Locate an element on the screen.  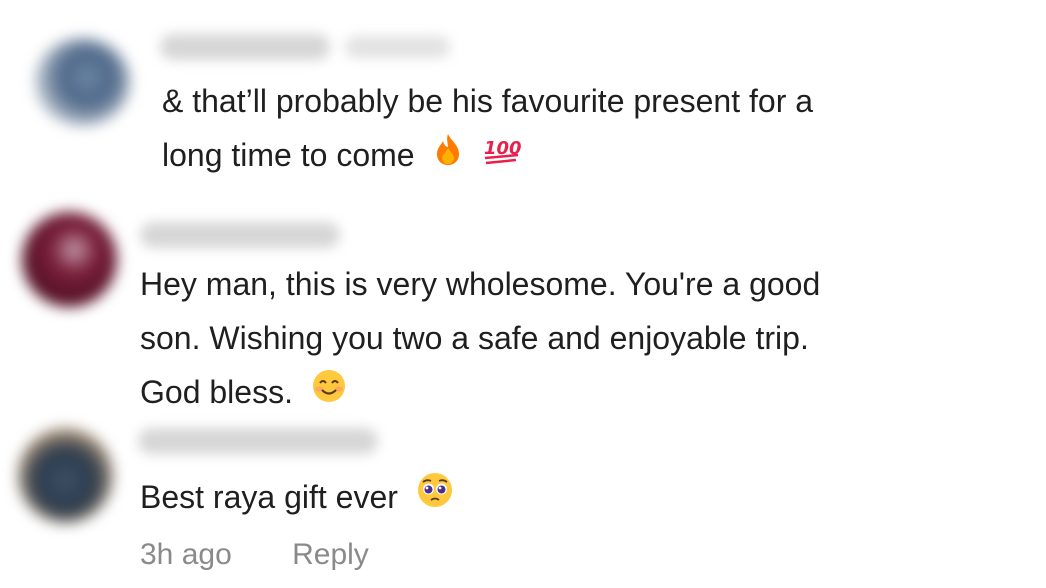
fire-icon is located at coordinates (448, 155).